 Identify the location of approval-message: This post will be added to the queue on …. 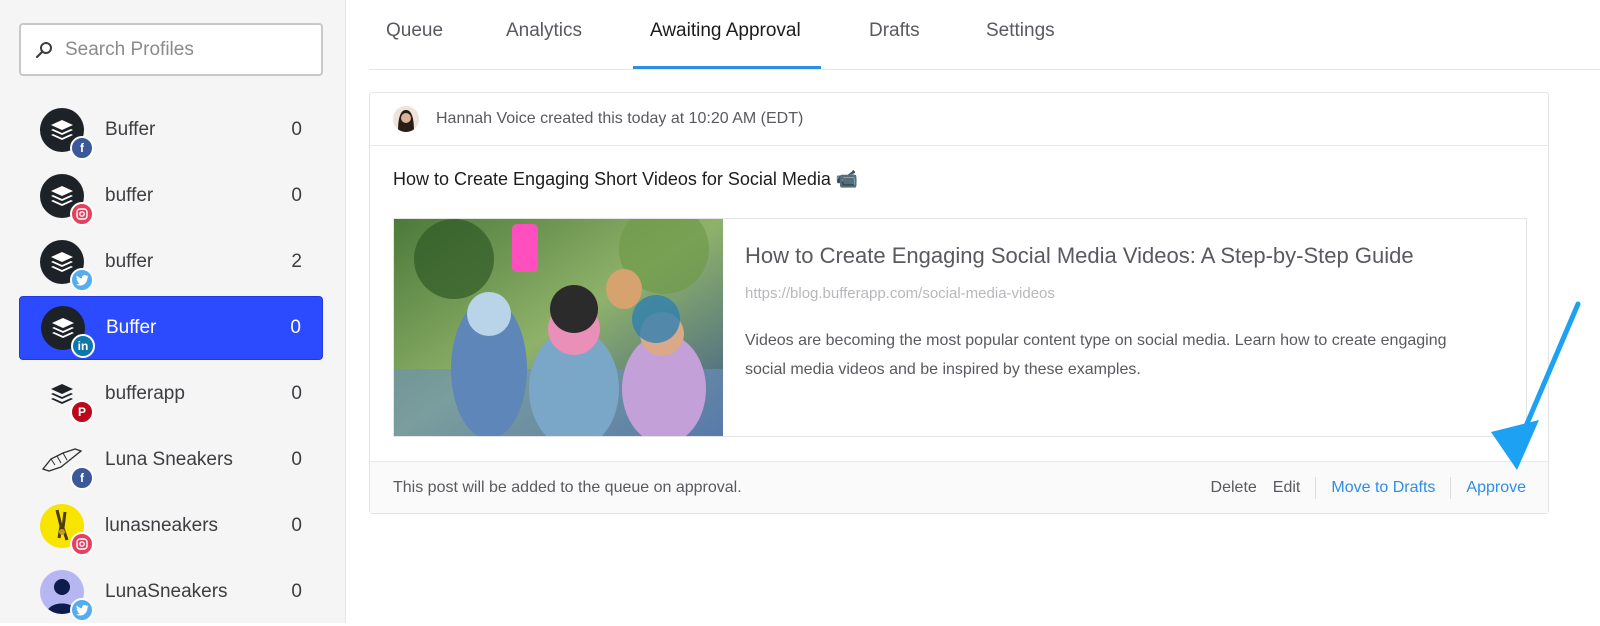
(567, 487).